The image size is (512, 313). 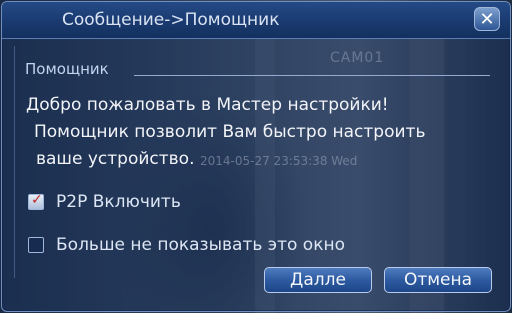 I want to click on checkmark-icon: ✓, so click(x=37, y=200).